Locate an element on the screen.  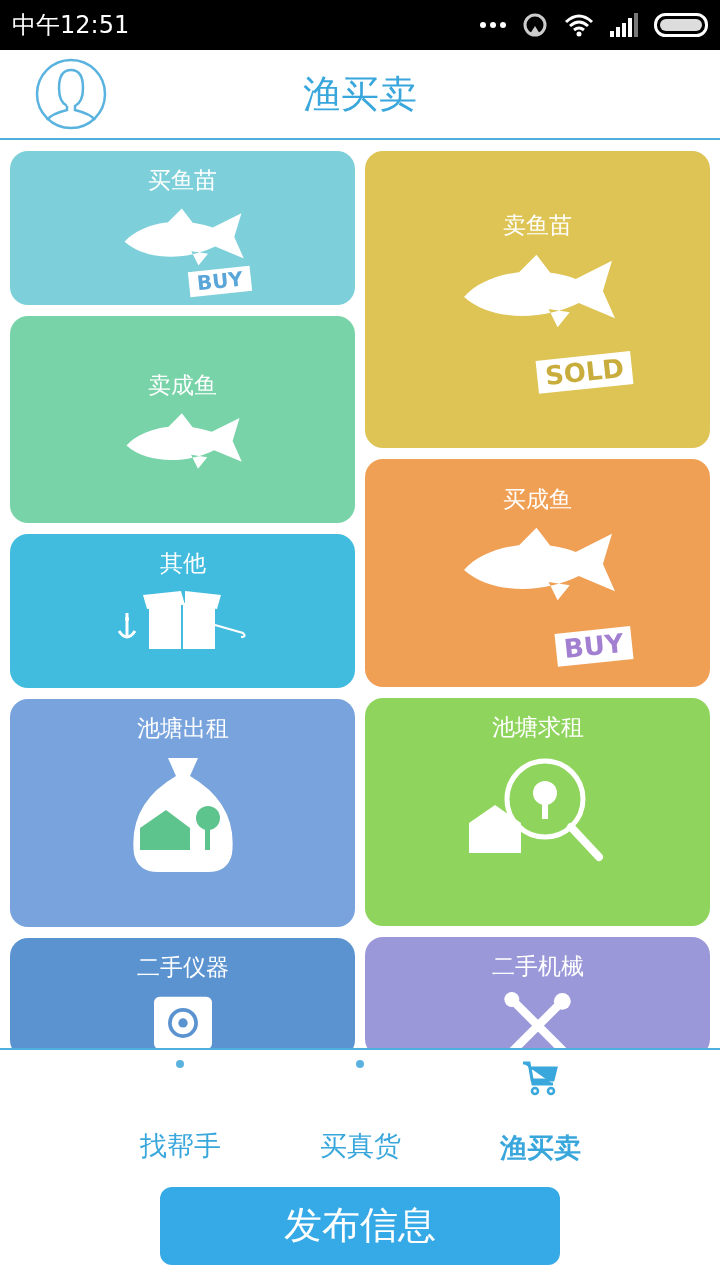
wifi-icon is located at coordinates (579, 25).